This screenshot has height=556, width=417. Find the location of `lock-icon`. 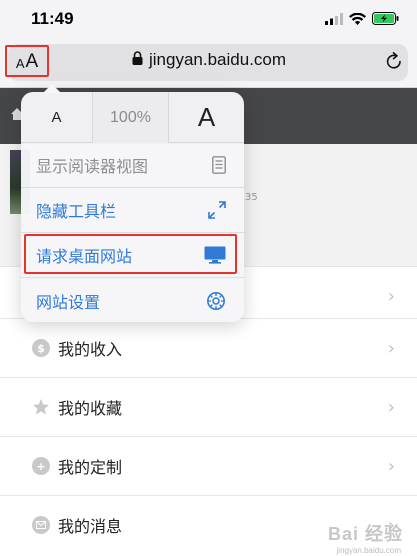

lock-icon is located at coordinates (137, 60).